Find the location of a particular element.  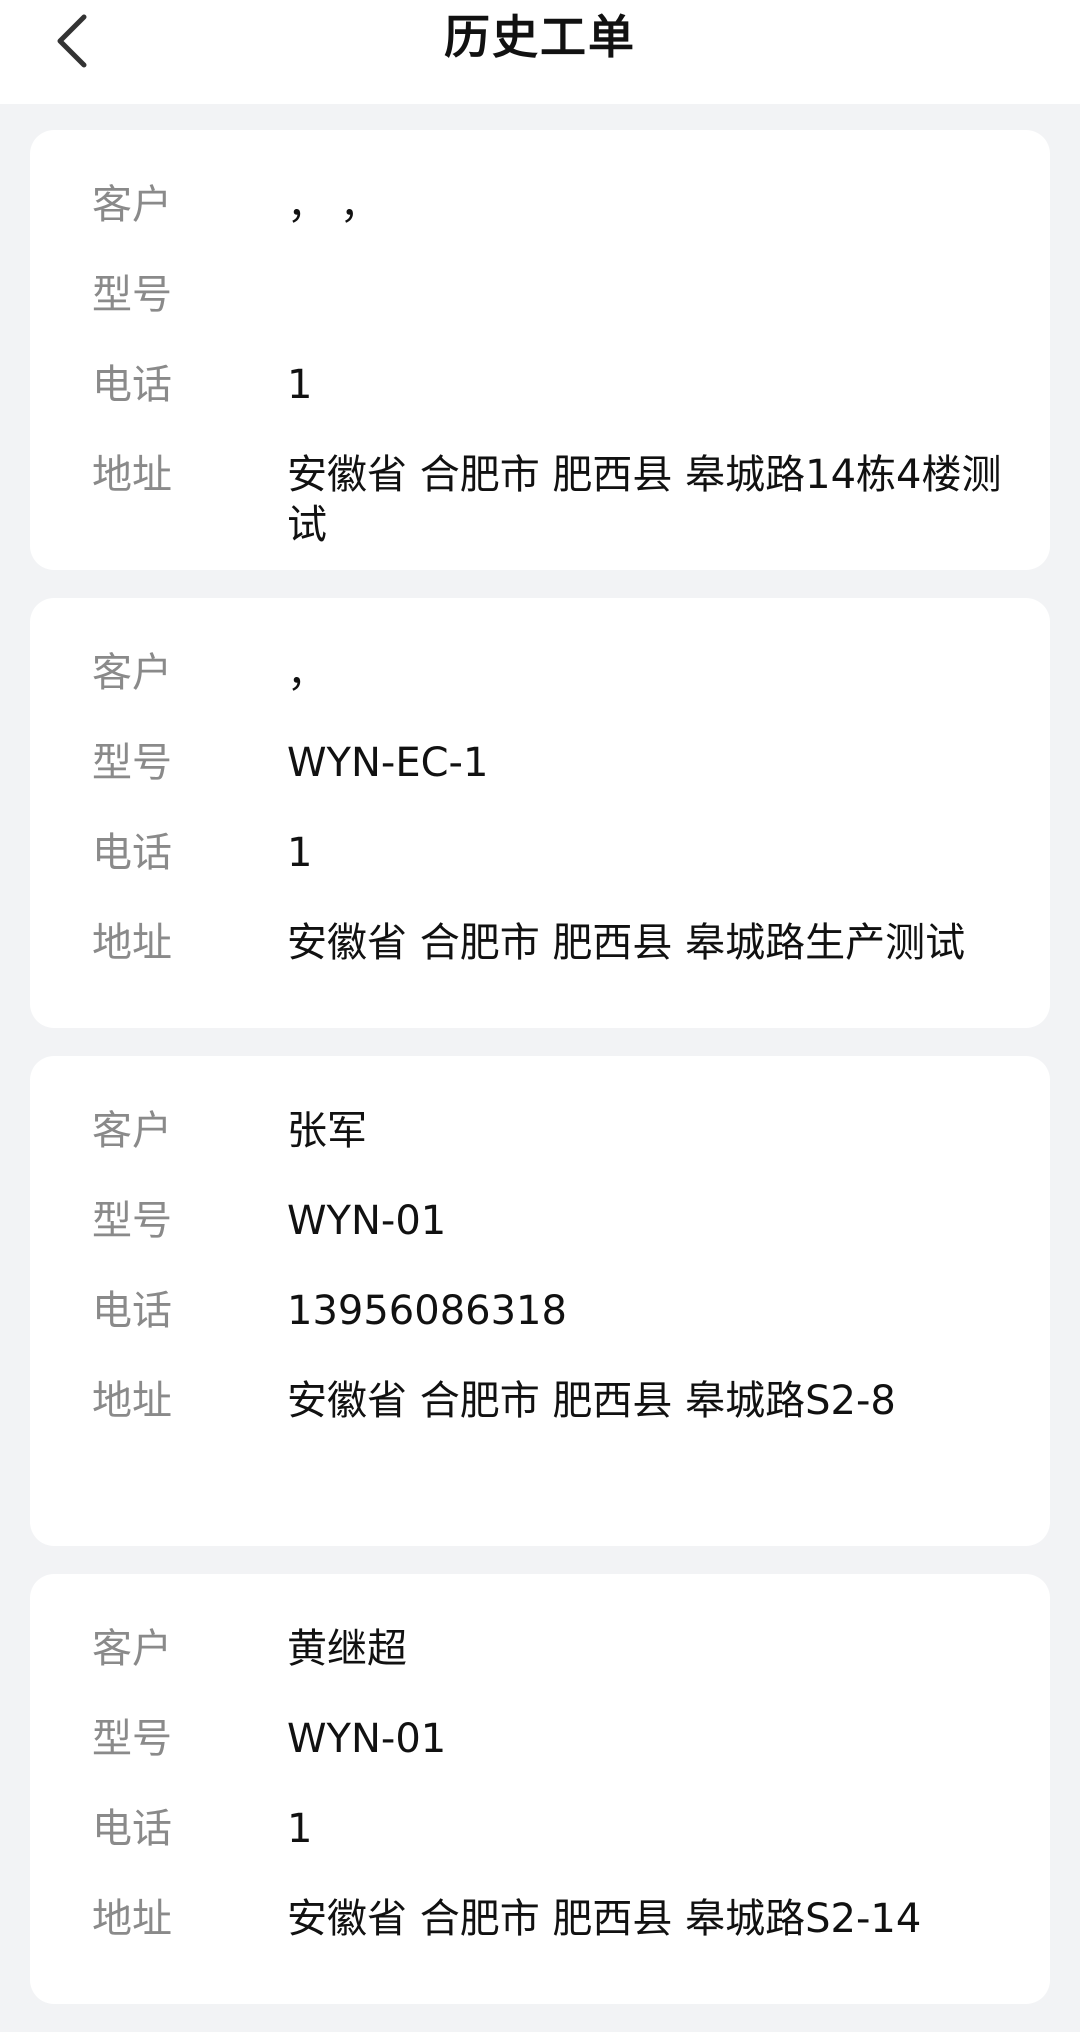

top-bar: 历史工单 is located at coordinates (540, 52).